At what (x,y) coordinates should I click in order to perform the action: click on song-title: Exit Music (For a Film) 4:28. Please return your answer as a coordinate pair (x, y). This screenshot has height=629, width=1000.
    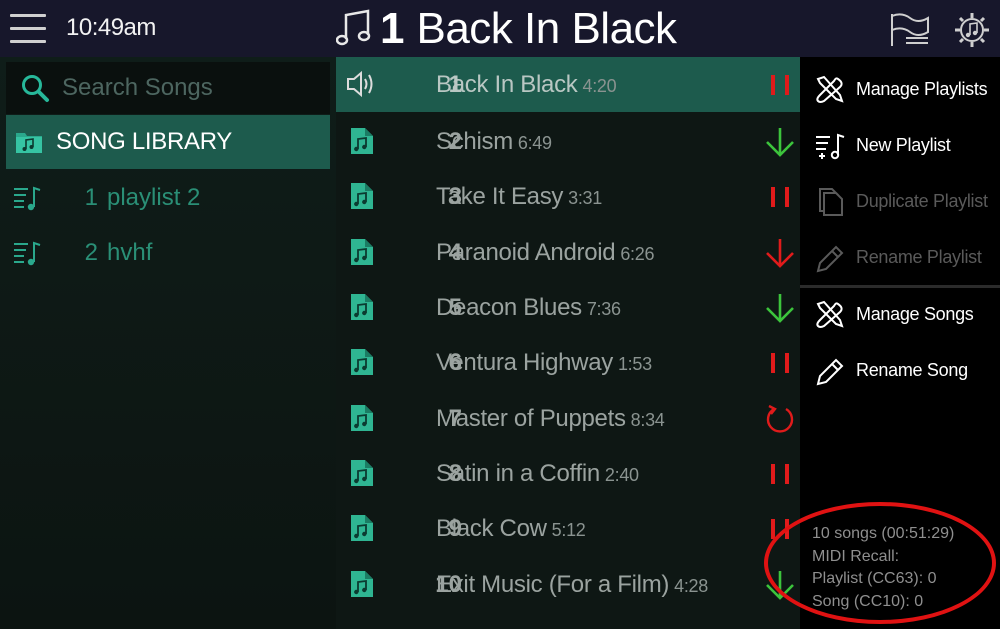
    Looking at the image, I should click on (572, 585).